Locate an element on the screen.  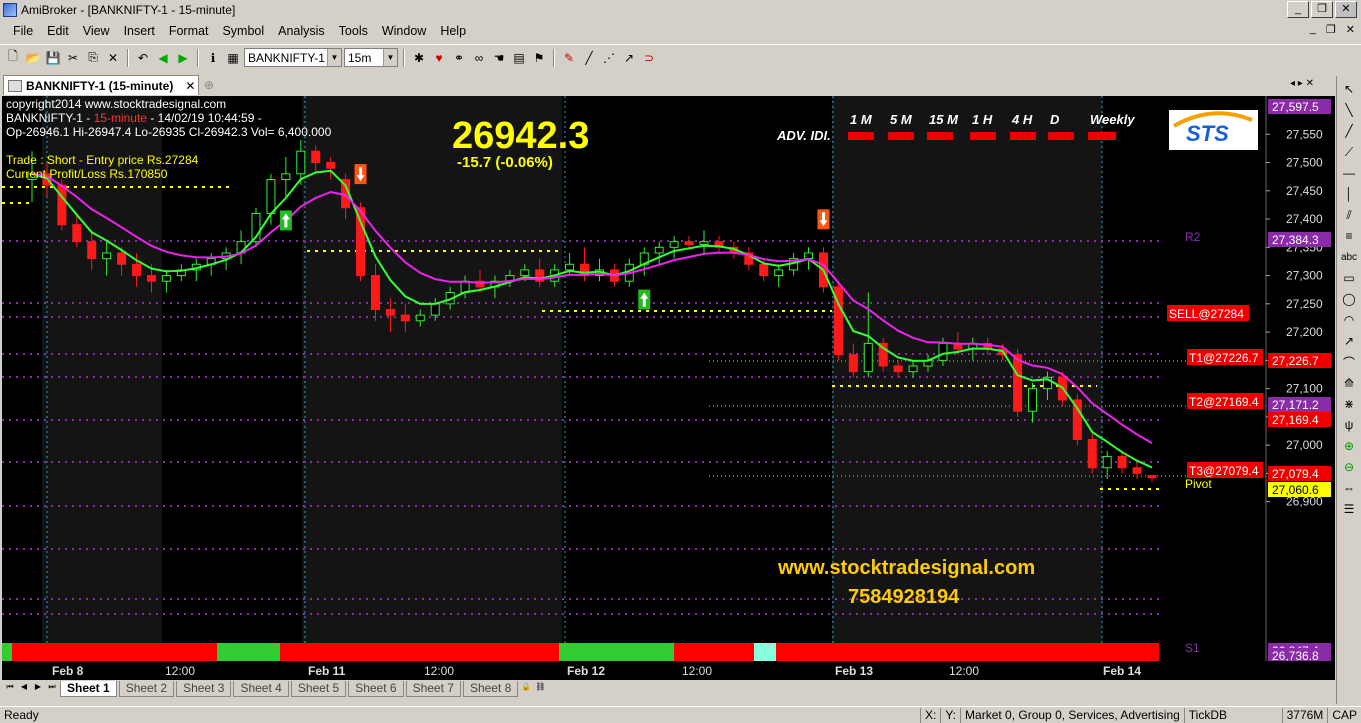
binoculars-icon: ⚭ is located at coordinates (459, 58).